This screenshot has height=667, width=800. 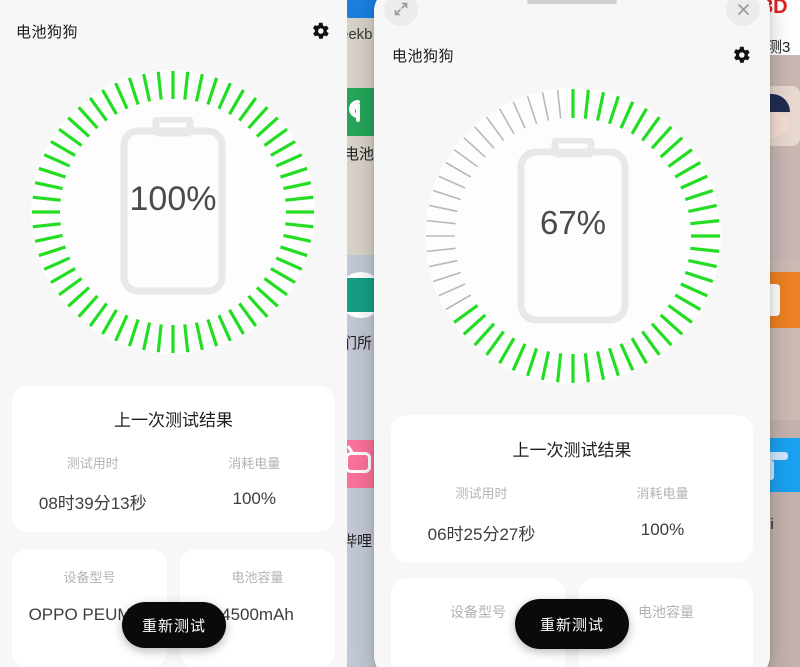 What do you see at coordinates (481, 534) in the screenshot?
I see `metric-value: 06时25分27秒` at bounding box center [481, 534].